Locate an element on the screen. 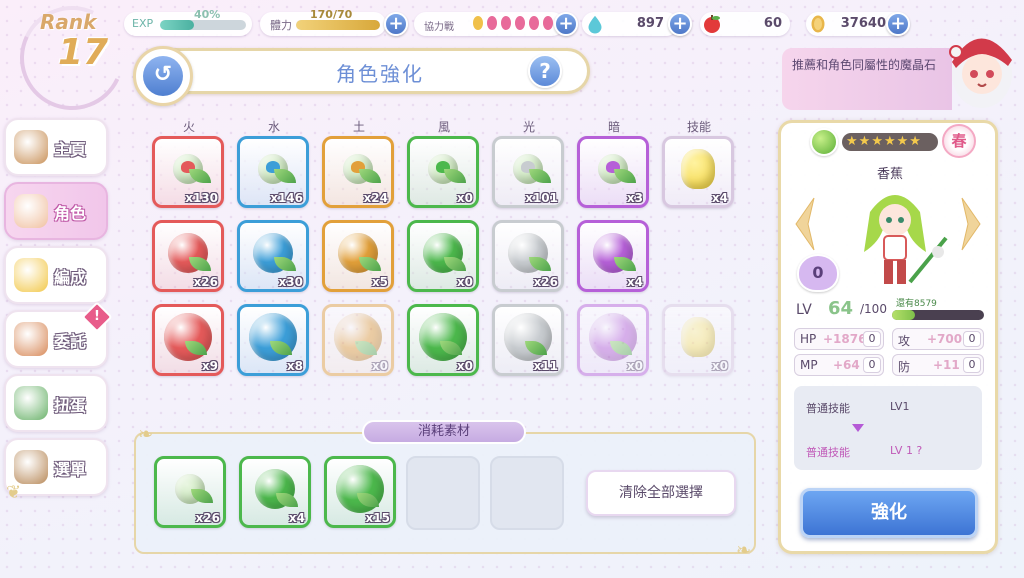  coop-pill: 協力戰 is located at coordinates (489, 24).